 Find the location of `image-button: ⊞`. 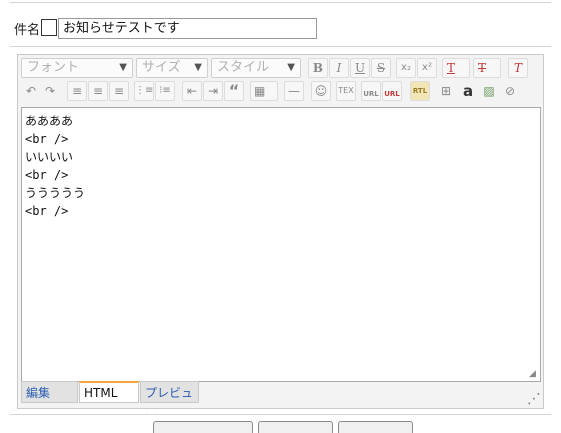

image-button: ⊞ is located at coordinates (446, 91).